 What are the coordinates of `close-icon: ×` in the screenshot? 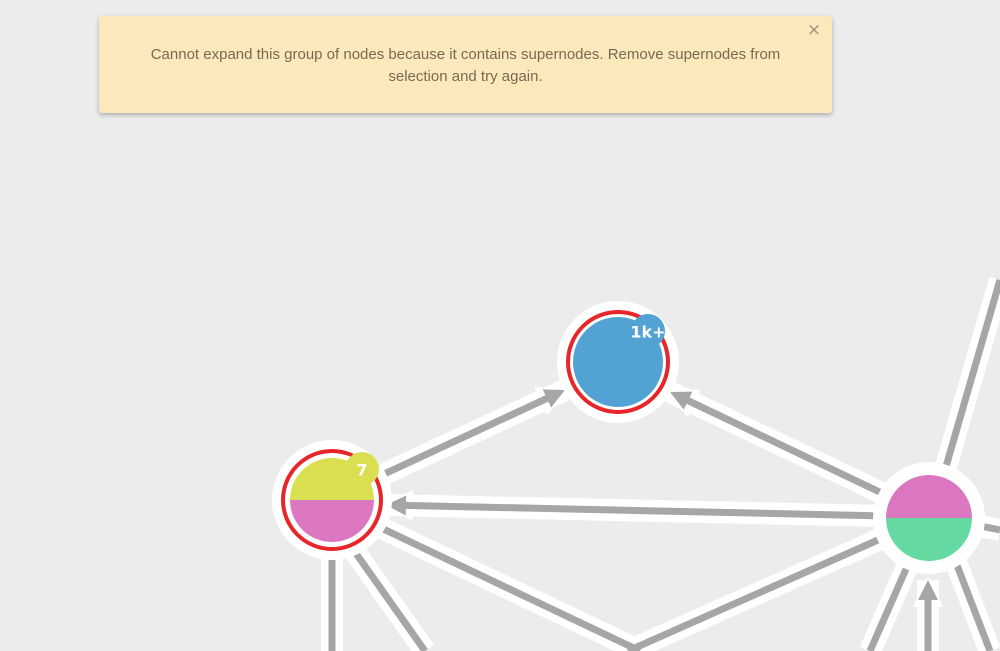 It's located at (814, 30).